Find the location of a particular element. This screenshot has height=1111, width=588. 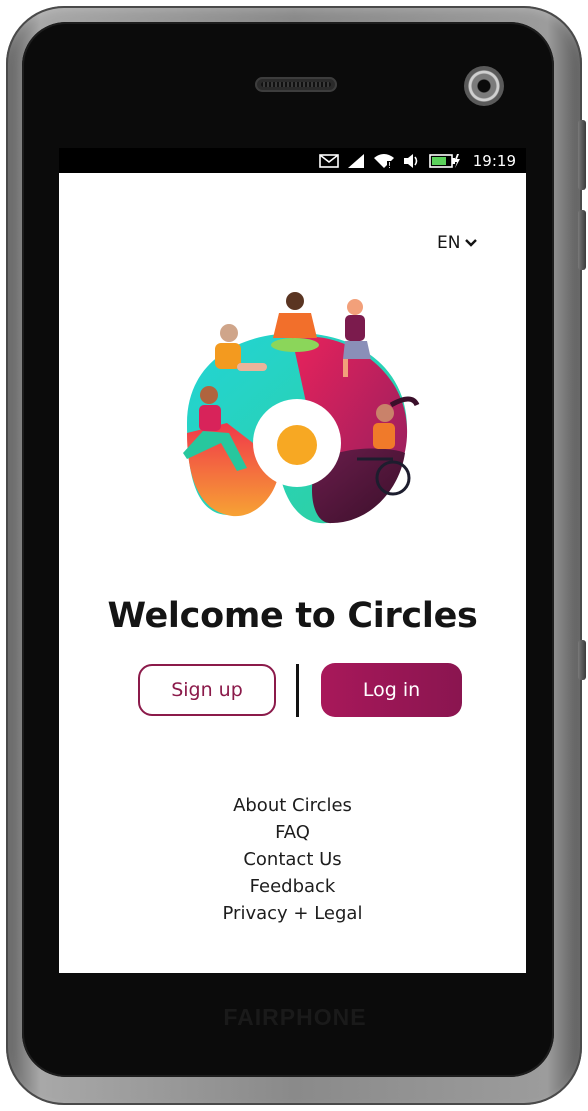

contact-link: Contact Us is located at coordinates (292, 859).